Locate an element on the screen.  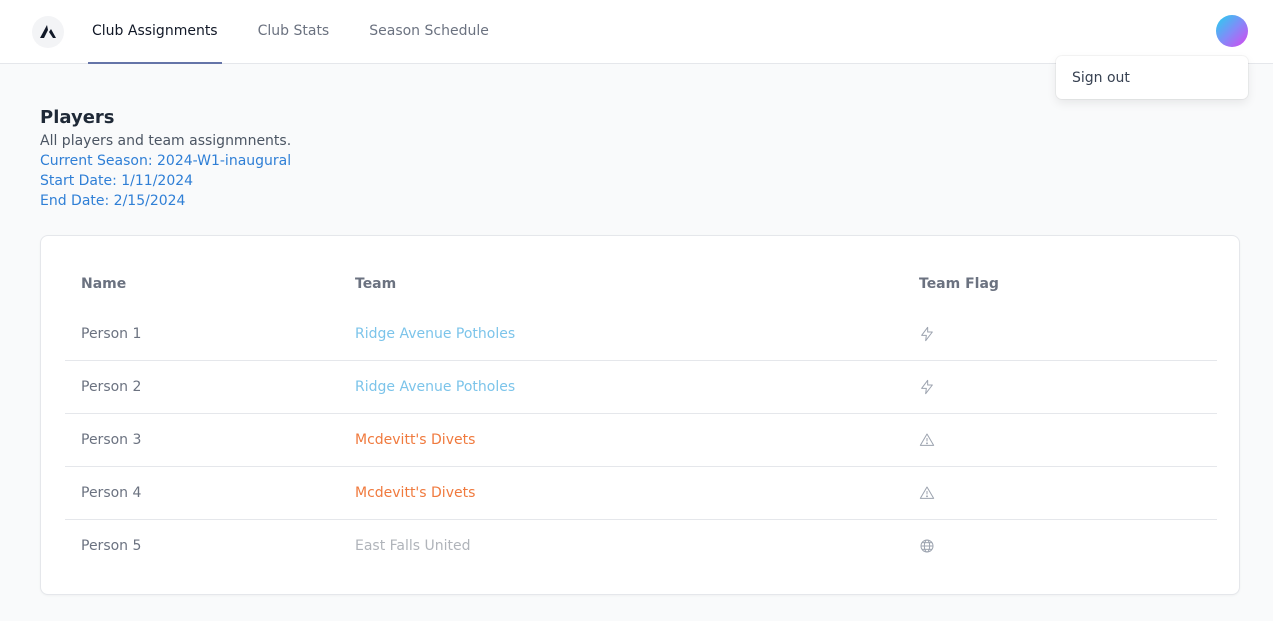
team-link: East Falls United is located at coordinates (413, 546).